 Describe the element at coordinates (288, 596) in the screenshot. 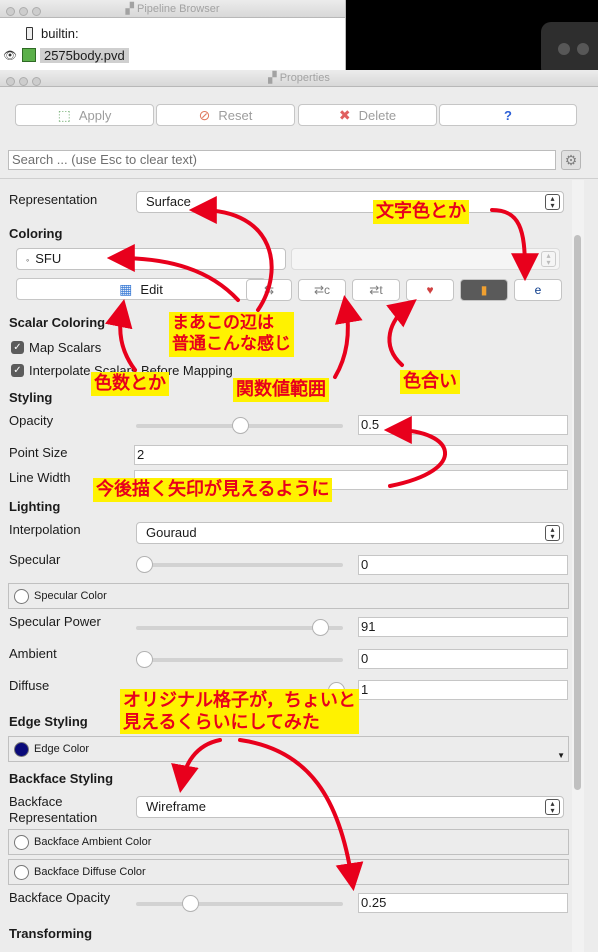

I see `specular-color-button: Specular Color` at that location.